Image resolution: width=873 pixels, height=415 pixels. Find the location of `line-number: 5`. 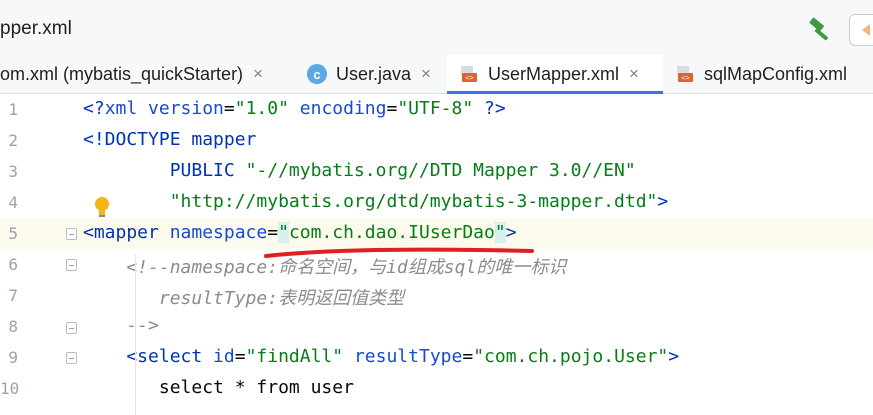

line-number: 5 is located at coordinates (13, 233).